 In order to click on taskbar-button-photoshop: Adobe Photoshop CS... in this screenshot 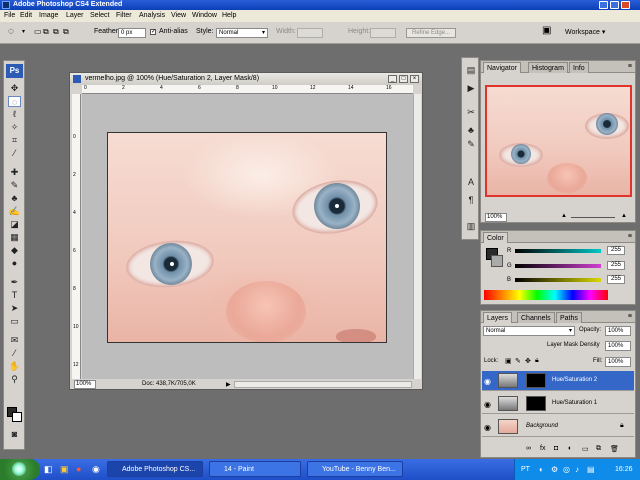, I will do `click(155, 469)`.